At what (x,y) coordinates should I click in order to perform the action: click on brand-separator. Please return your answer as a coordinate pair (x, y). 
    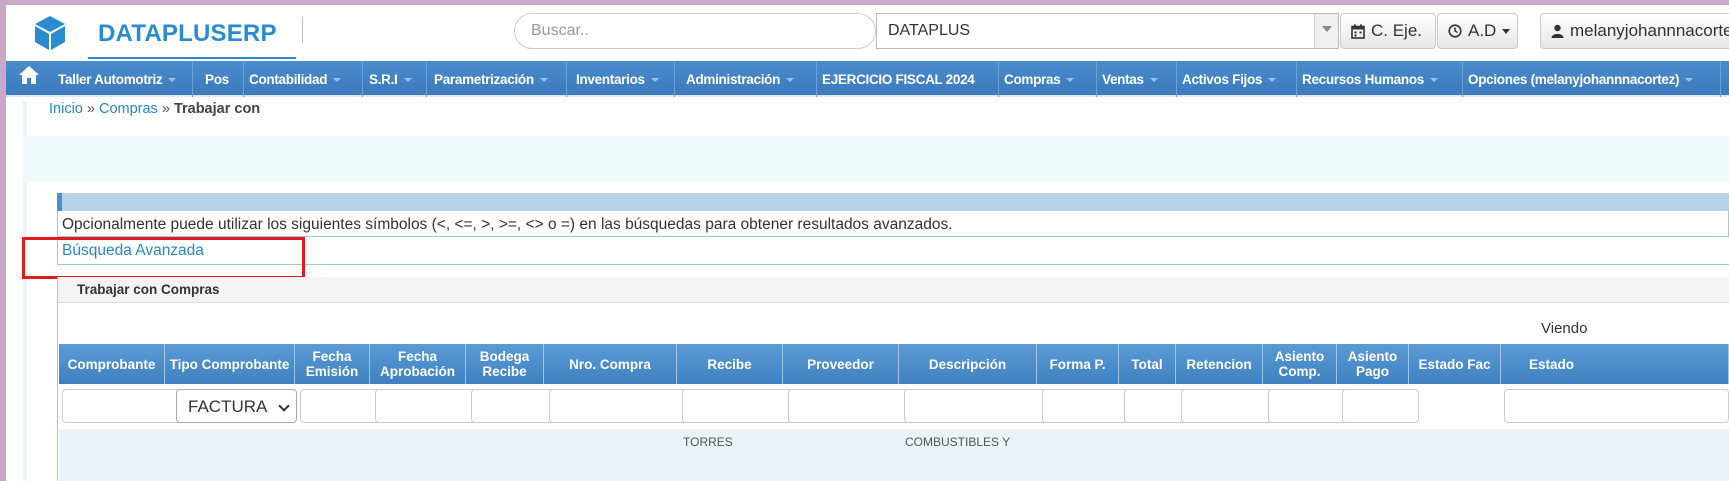
    Looking at the image, I should click on (302, 30).